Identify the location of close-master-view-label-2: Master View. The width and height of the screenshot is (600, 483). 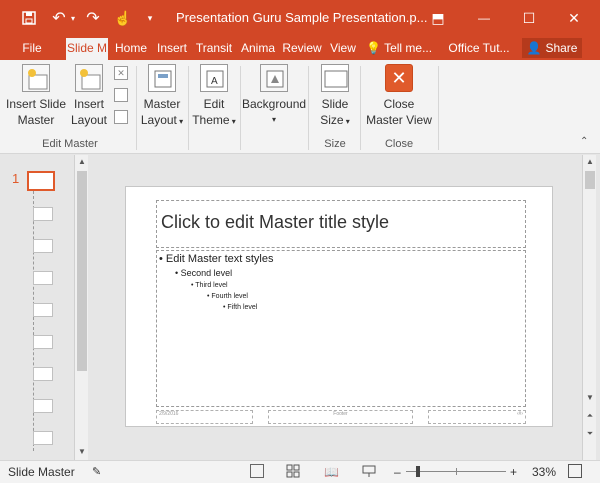
(399, 120).